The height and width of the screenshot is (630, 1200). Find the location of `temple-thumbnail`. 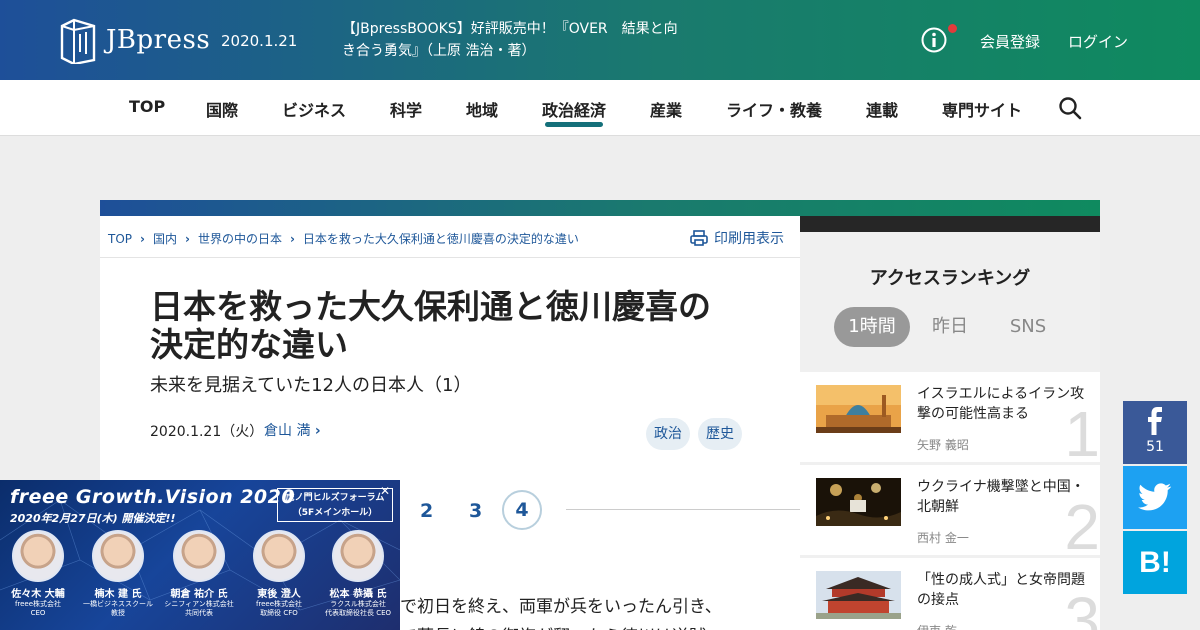

temple-thumbnail is located at coordinates (858, 595).